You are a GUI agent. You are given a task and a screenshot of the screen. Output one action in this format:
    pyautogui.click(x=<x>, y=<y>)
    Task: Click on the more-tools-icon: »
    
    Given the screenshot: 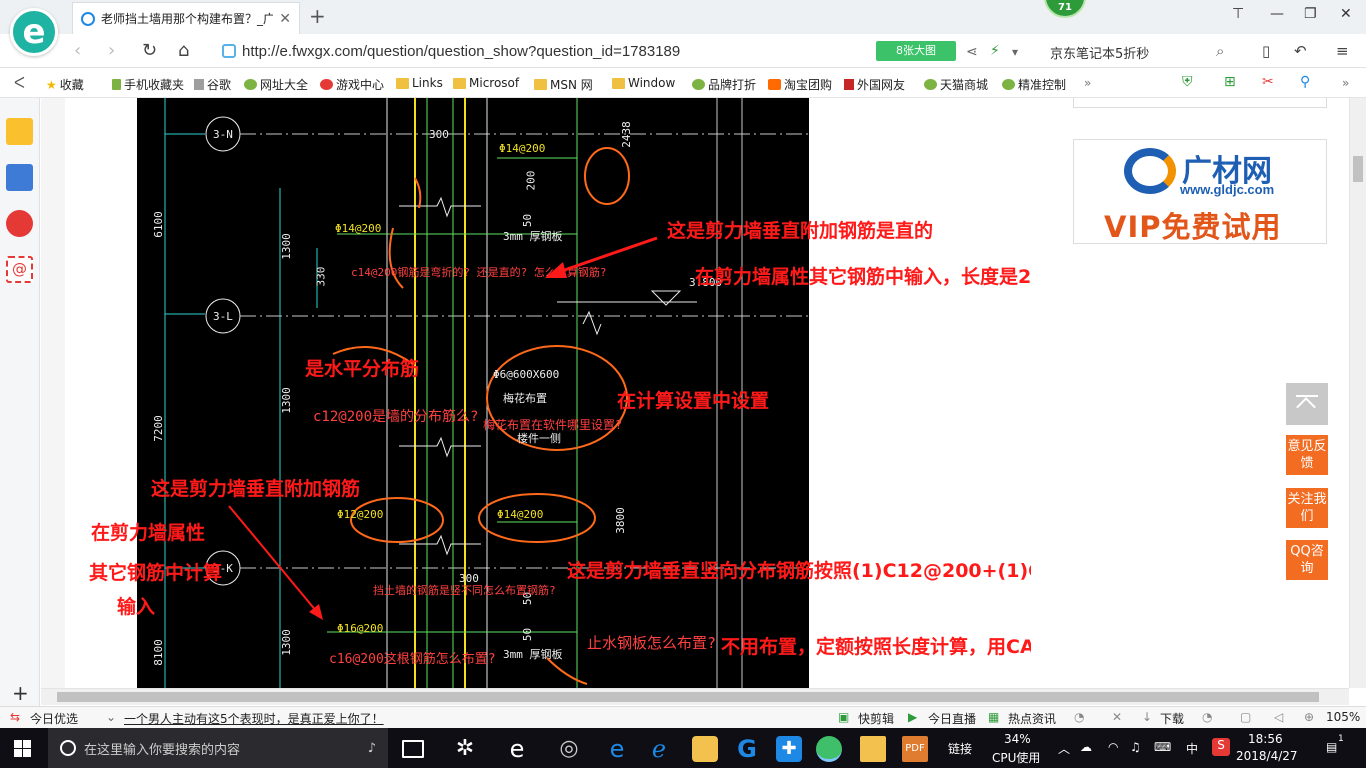 What is the action you would take?
    pyautogui.click(x=1345, y=83)
    